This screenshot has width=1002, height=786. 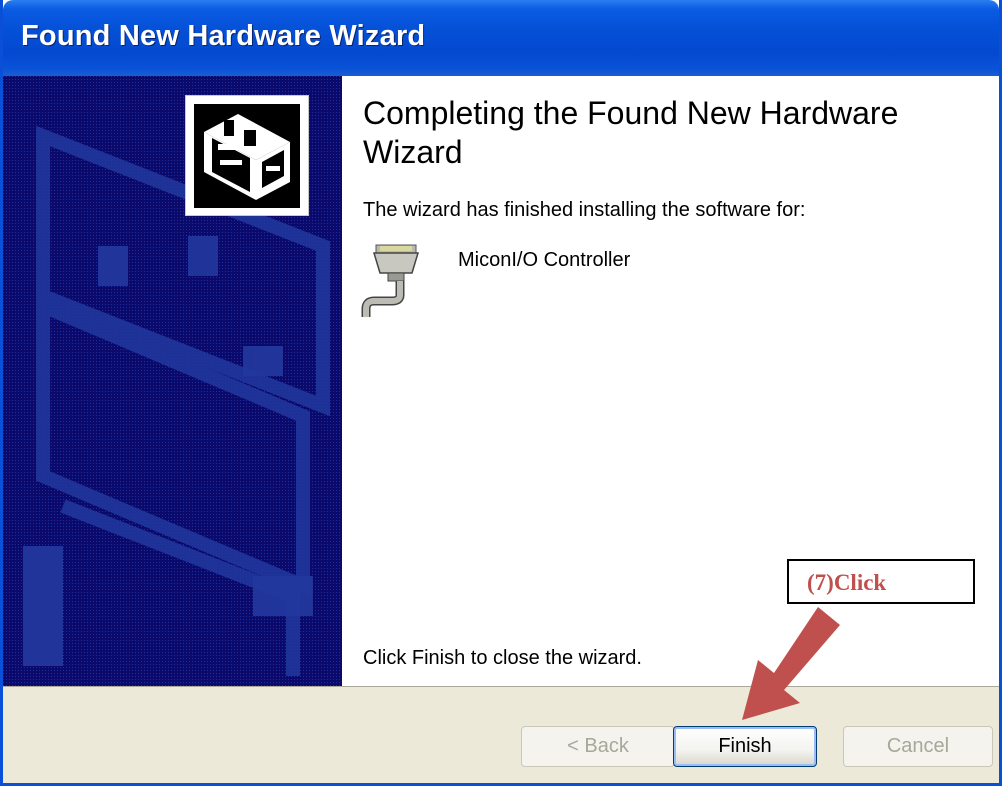 What do you see at coordinates (631, 132) in the screenshot?
I see `page-heading: Completing the Found New Hardware Wizard` at bounding box center [631, 132].